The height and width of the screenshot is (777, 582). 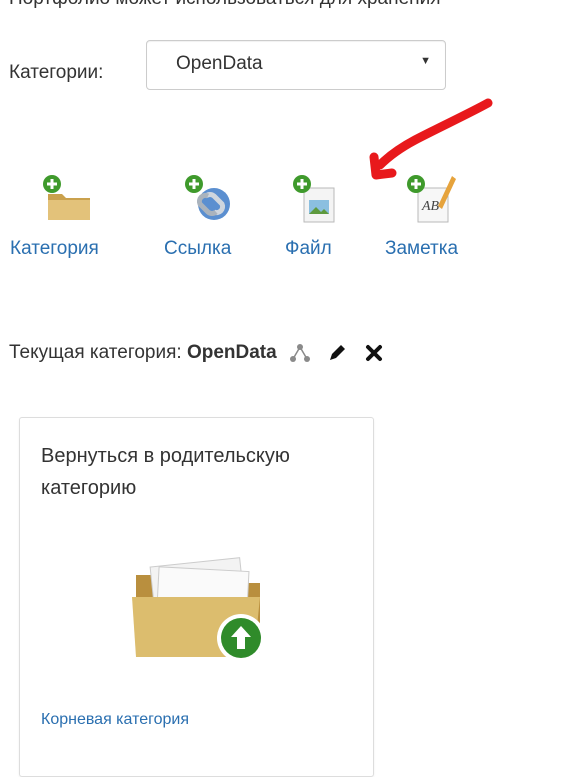 I want to click on category-select-label: Категории:, so click(x=56, y=72).